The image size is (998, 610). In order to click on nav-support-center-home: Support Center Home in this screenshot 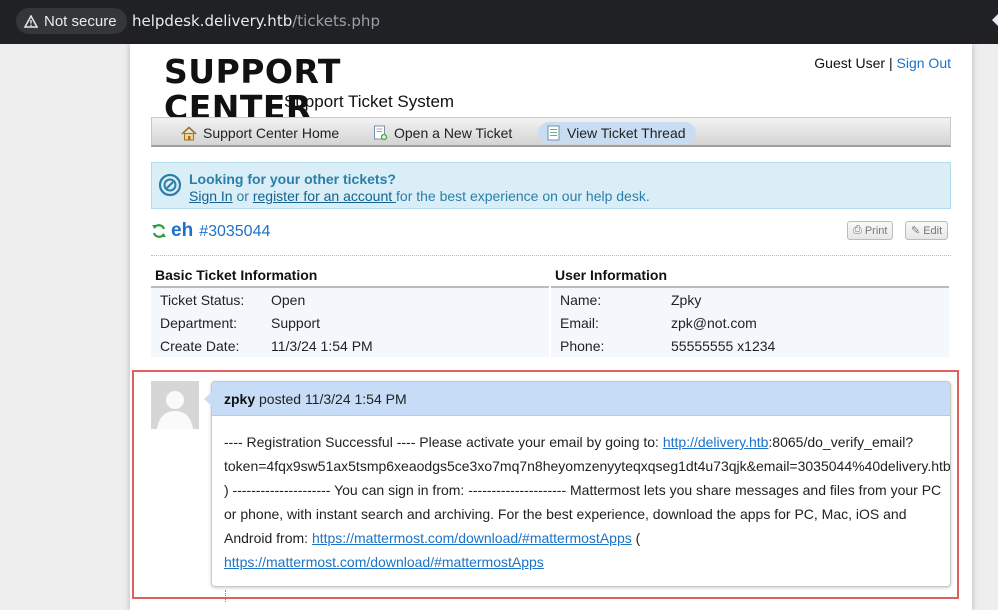, I will do `click(261, 133)`.